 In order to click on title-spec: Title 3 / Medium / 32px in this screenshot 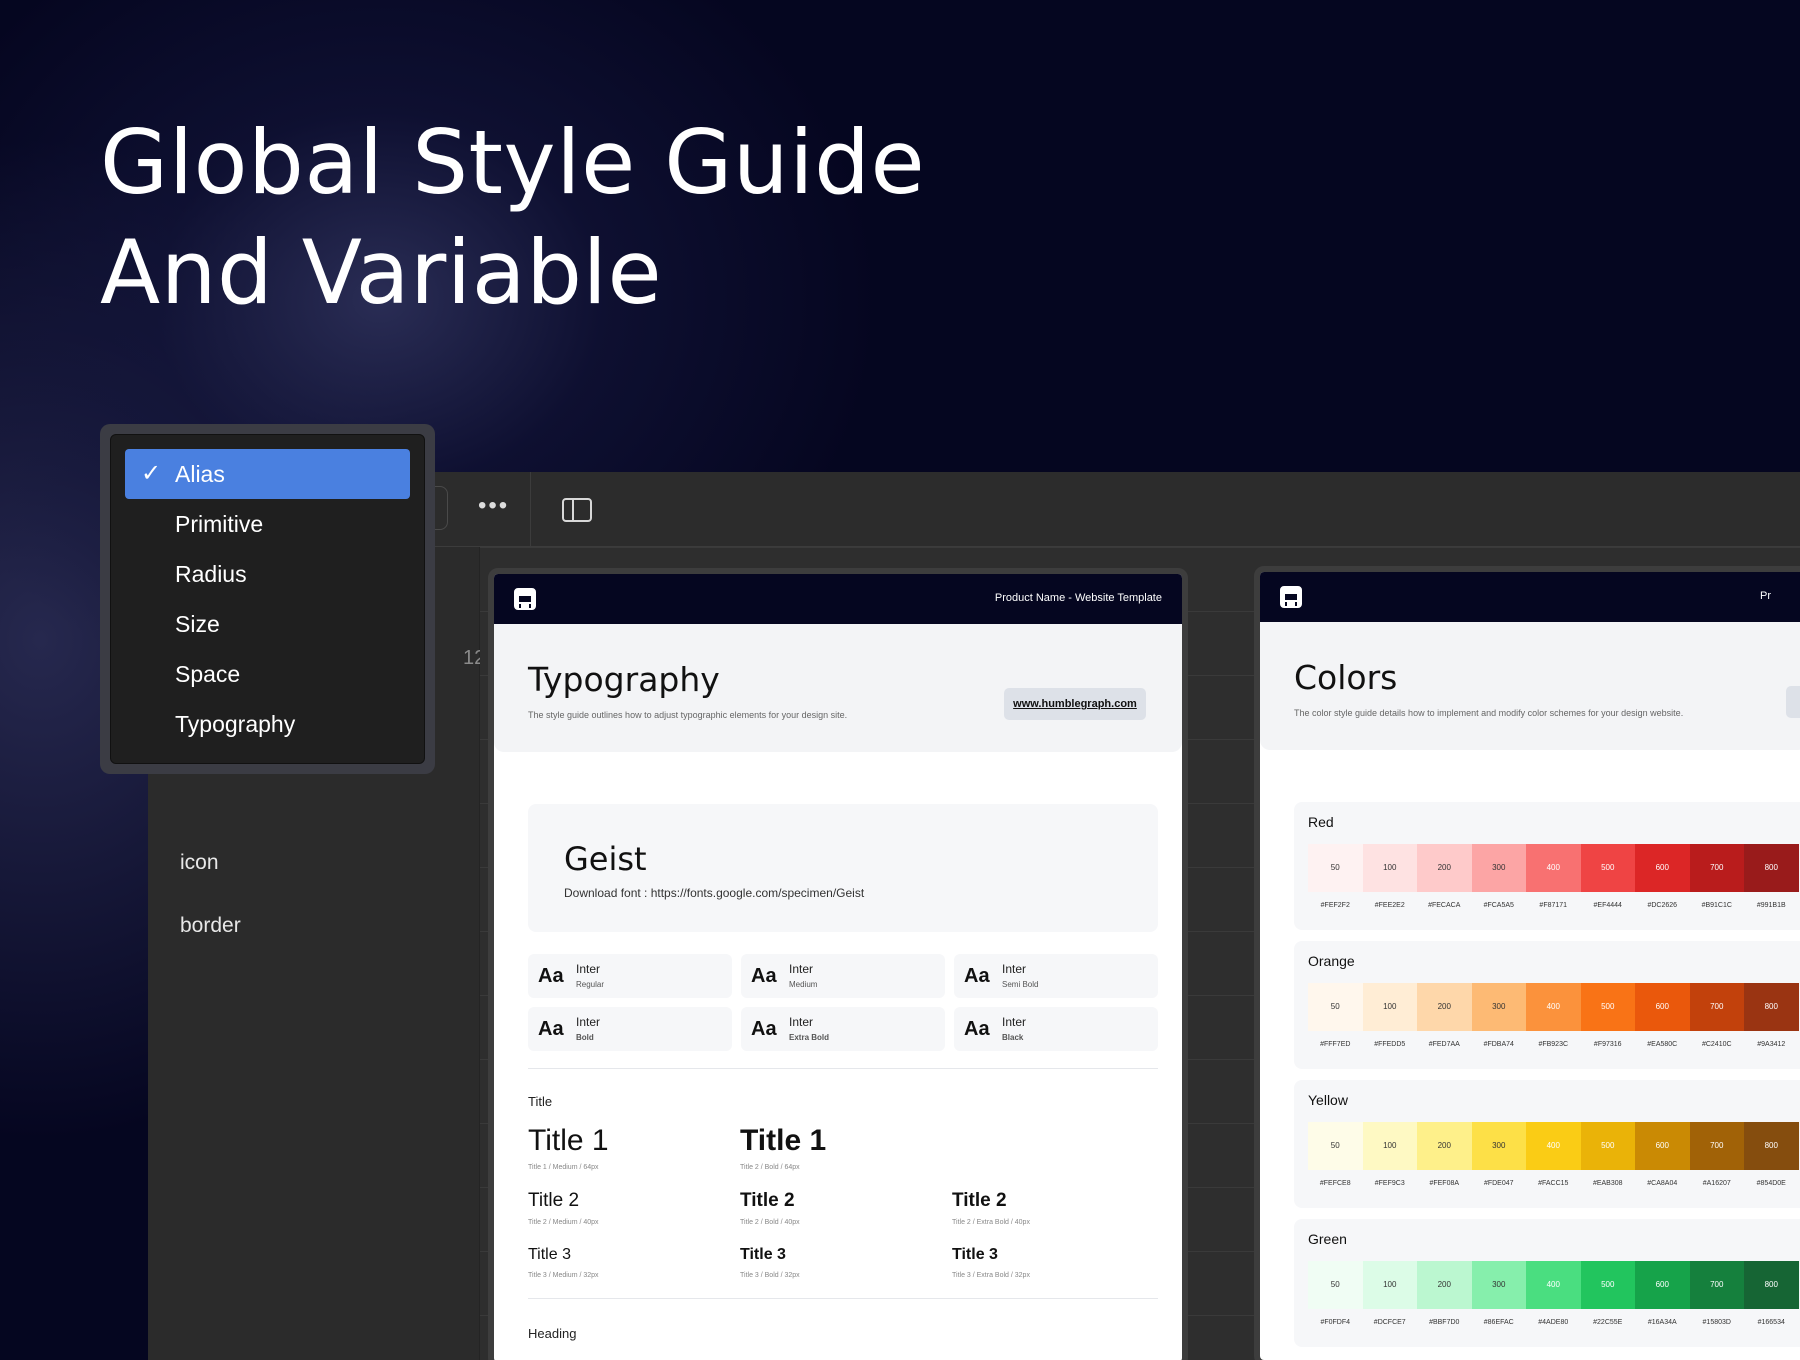, I will do `click(563, 1275)`.